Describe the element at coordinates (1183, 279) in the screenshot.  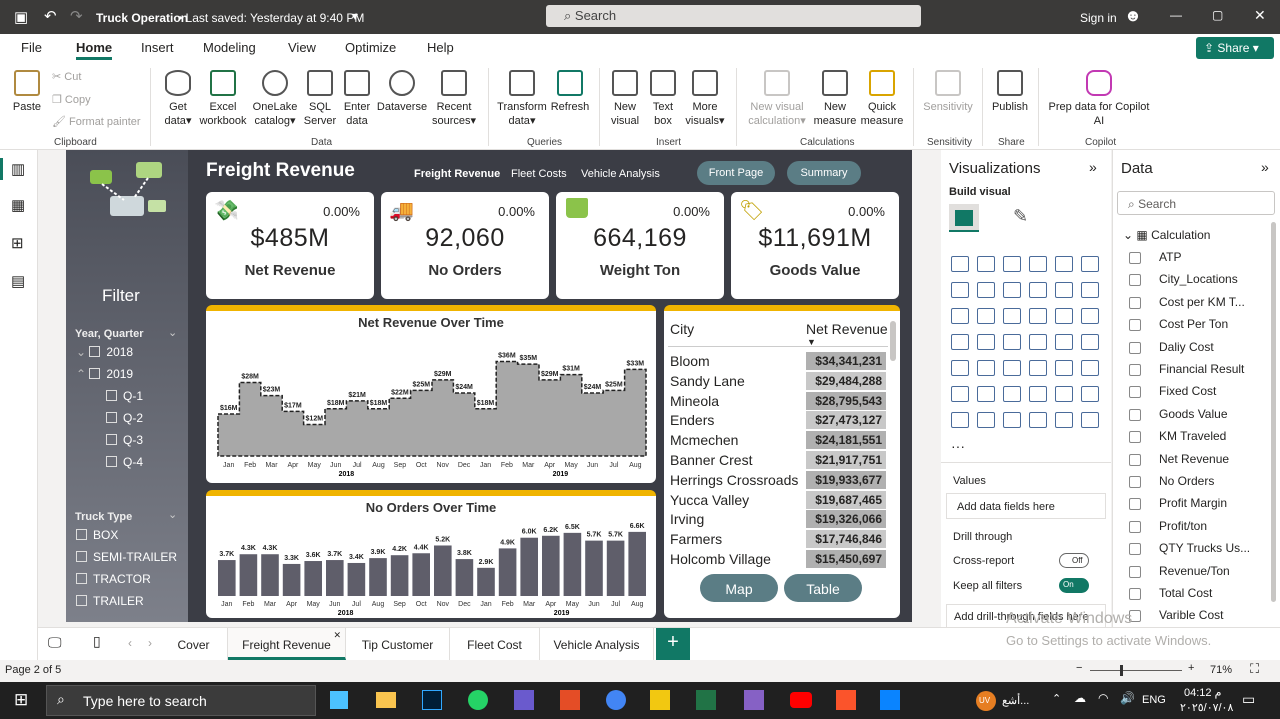
I see `data-field: City_Locations` at that location.